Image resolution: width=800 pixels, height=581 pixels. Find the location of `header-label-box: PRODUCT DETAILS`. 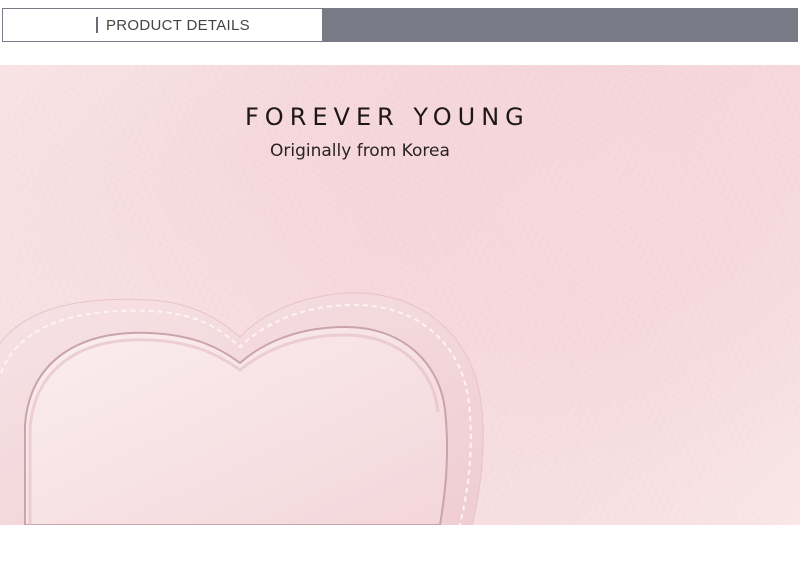

header-label-box: PRODUCT DETAILS is located at coordinates (162, 25).